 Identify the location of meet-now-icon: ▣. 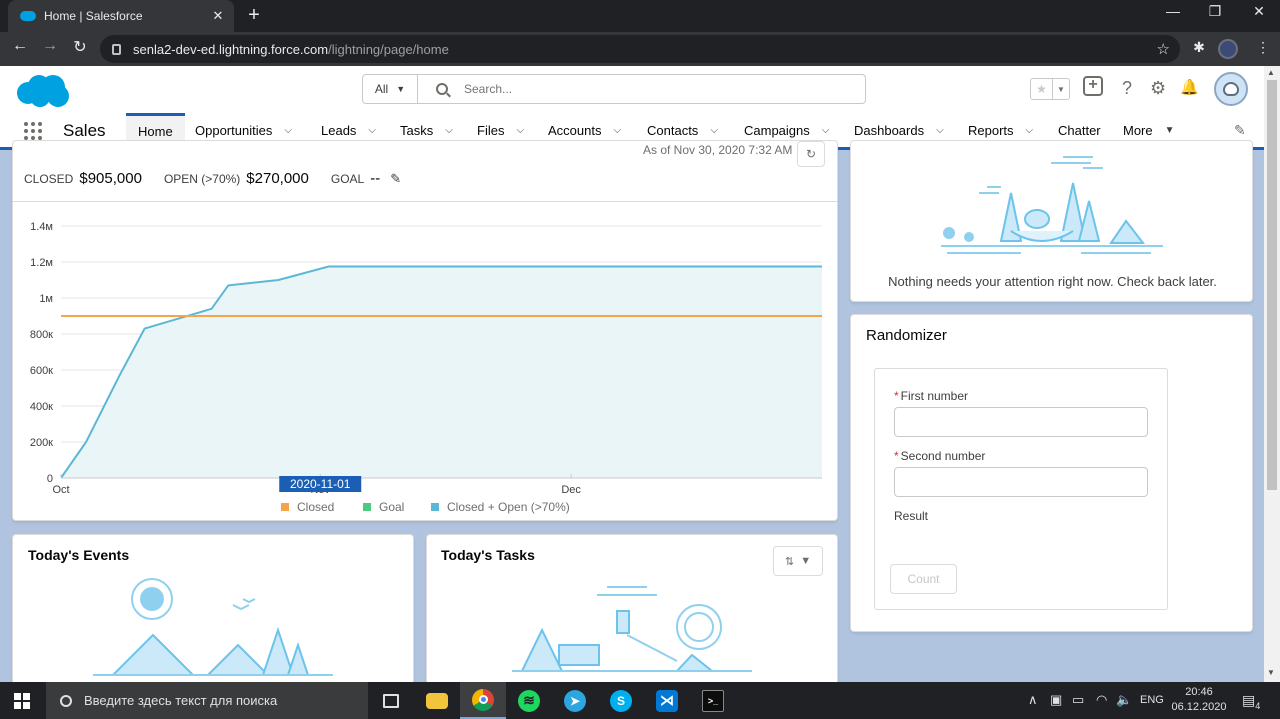
(1056, 700).